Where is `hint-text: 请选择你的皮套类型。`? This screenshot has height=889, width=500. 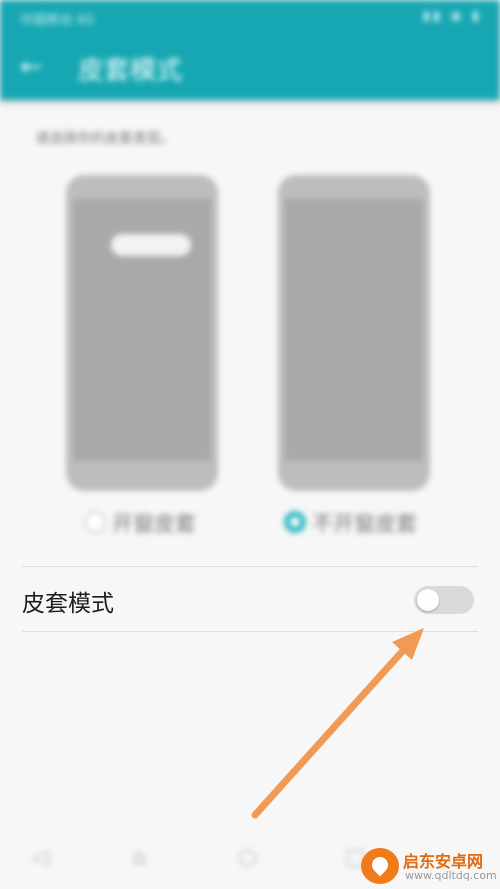
hint-text: 请选择你的皮套类型。 is located at coordinates (105, 139).